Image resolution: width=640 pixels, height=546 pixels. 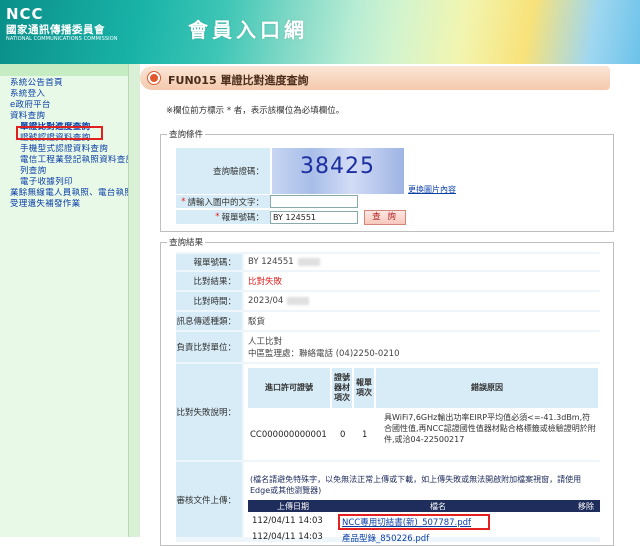 What do you see at coordinates (154, 78) in the screenshot?
I see `title-bullet-icon` at bounding box center [154, 78].